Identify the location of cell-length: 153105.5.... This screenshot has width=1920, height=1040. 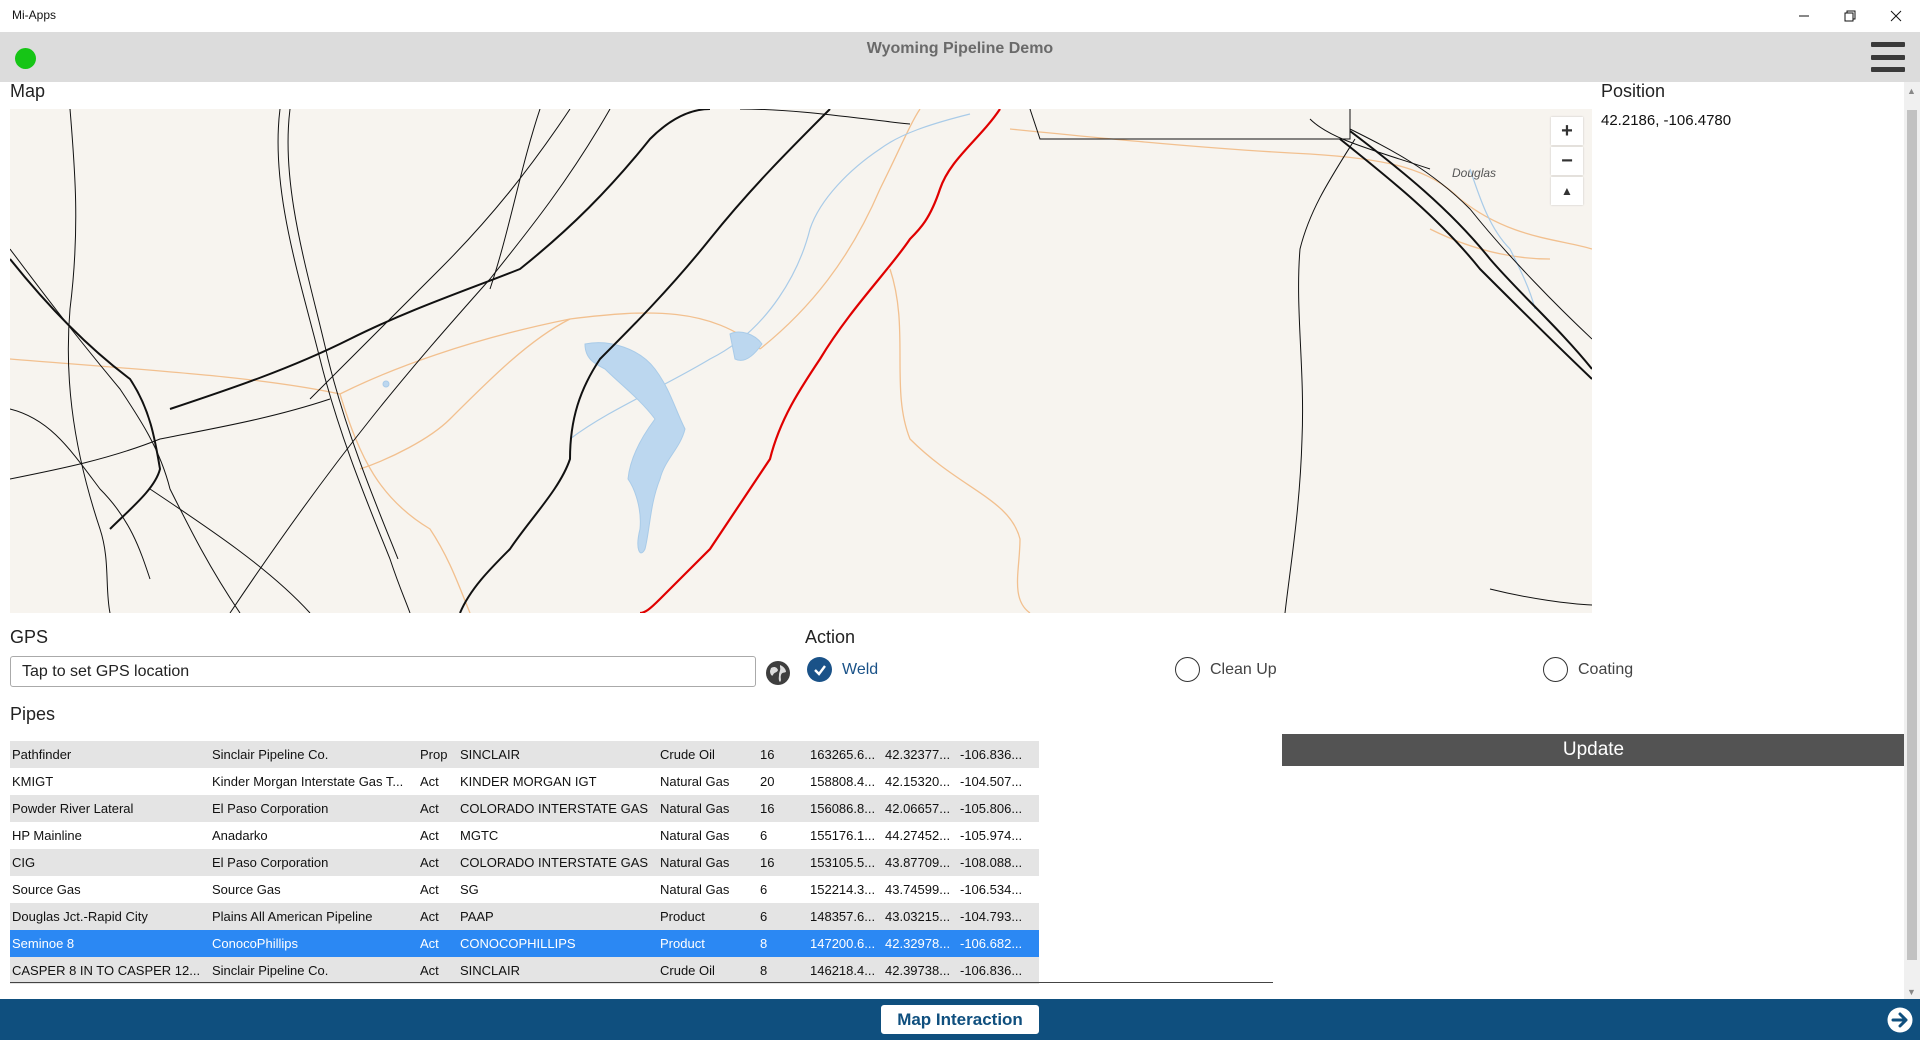
(845, 862).